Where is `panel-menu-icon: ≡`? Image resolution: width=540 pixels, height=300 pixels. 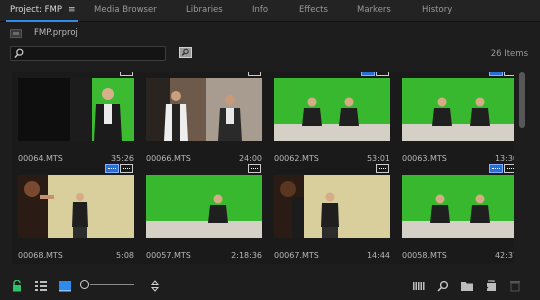 panel-menu-icon: ≡ is located at coordinates (72, 10).